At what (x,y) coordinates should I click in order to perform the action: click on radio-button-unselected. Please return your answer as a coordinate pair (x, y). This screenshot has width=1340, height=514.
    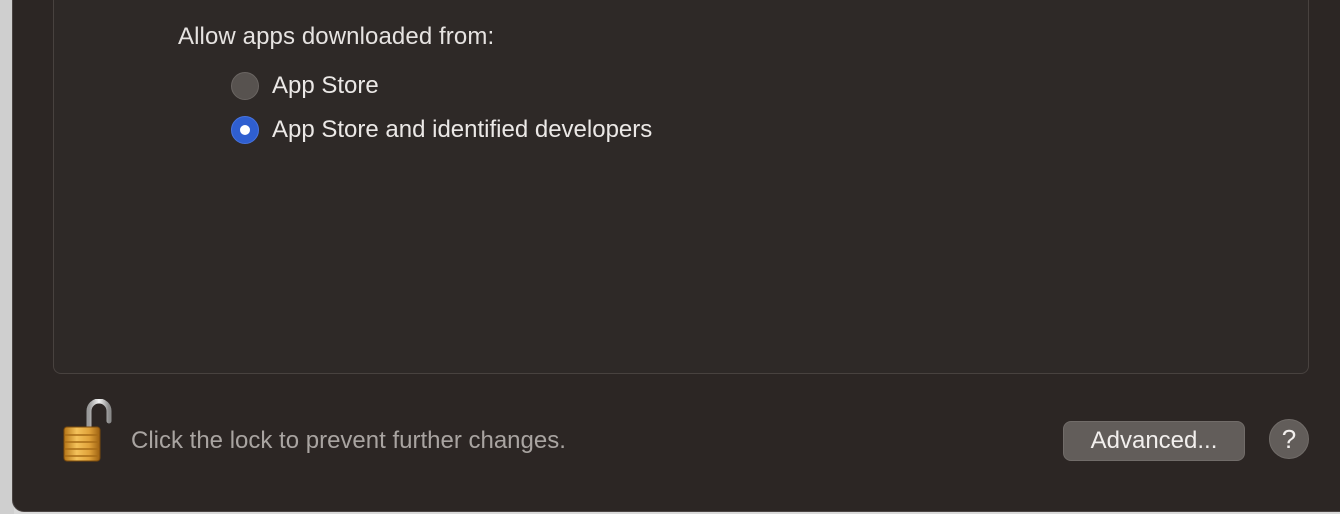
    Looking at the image, I should click on (245, 86).